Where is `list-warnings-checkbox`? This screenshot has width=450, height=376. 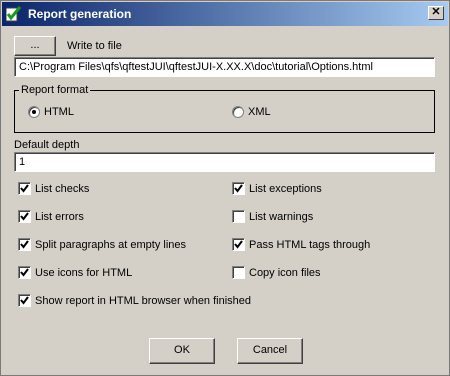 list-warnings-checkbox is located at coordinates (238, 216).